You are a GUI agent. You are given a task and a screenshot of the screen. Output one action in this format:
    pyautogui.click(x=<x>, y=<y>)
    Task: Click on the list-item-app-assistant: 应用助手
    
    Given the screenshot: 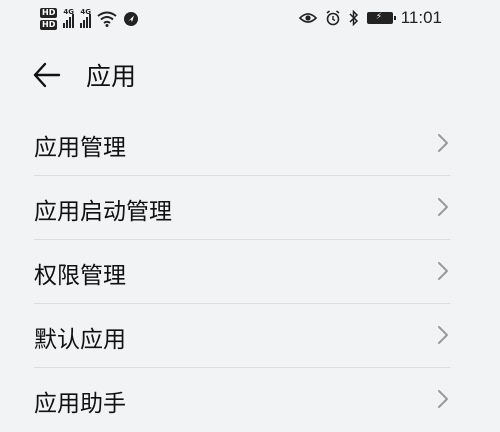 What is the action you would take?
    pyautogui.click(x=250, y=400)
    